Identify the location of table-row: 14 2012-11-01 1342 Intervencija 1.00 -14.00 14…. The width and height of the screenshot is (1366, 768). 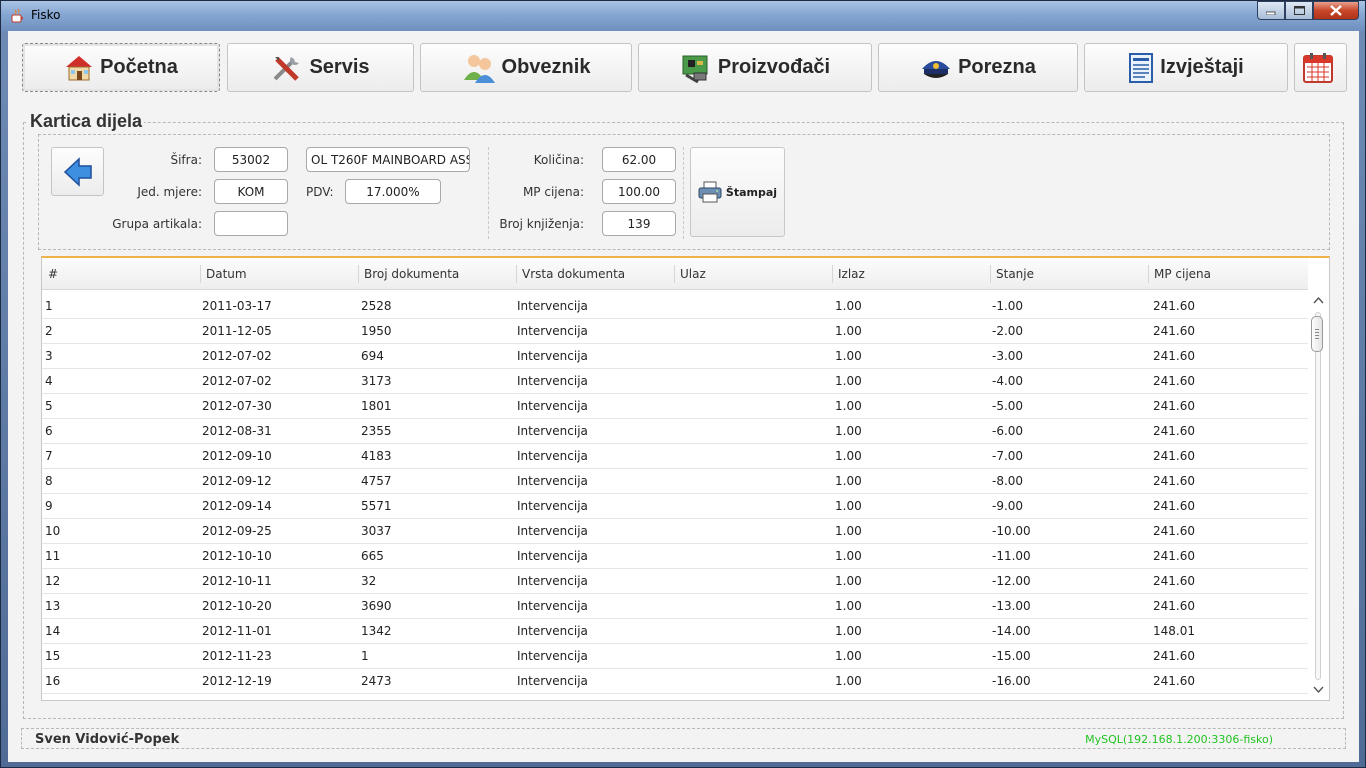
(675, 631).